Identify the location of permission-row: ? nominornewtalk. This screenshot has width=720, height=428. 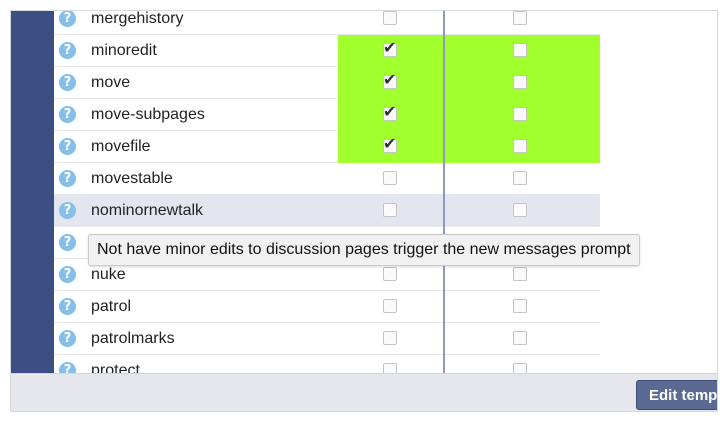
(327, 211).